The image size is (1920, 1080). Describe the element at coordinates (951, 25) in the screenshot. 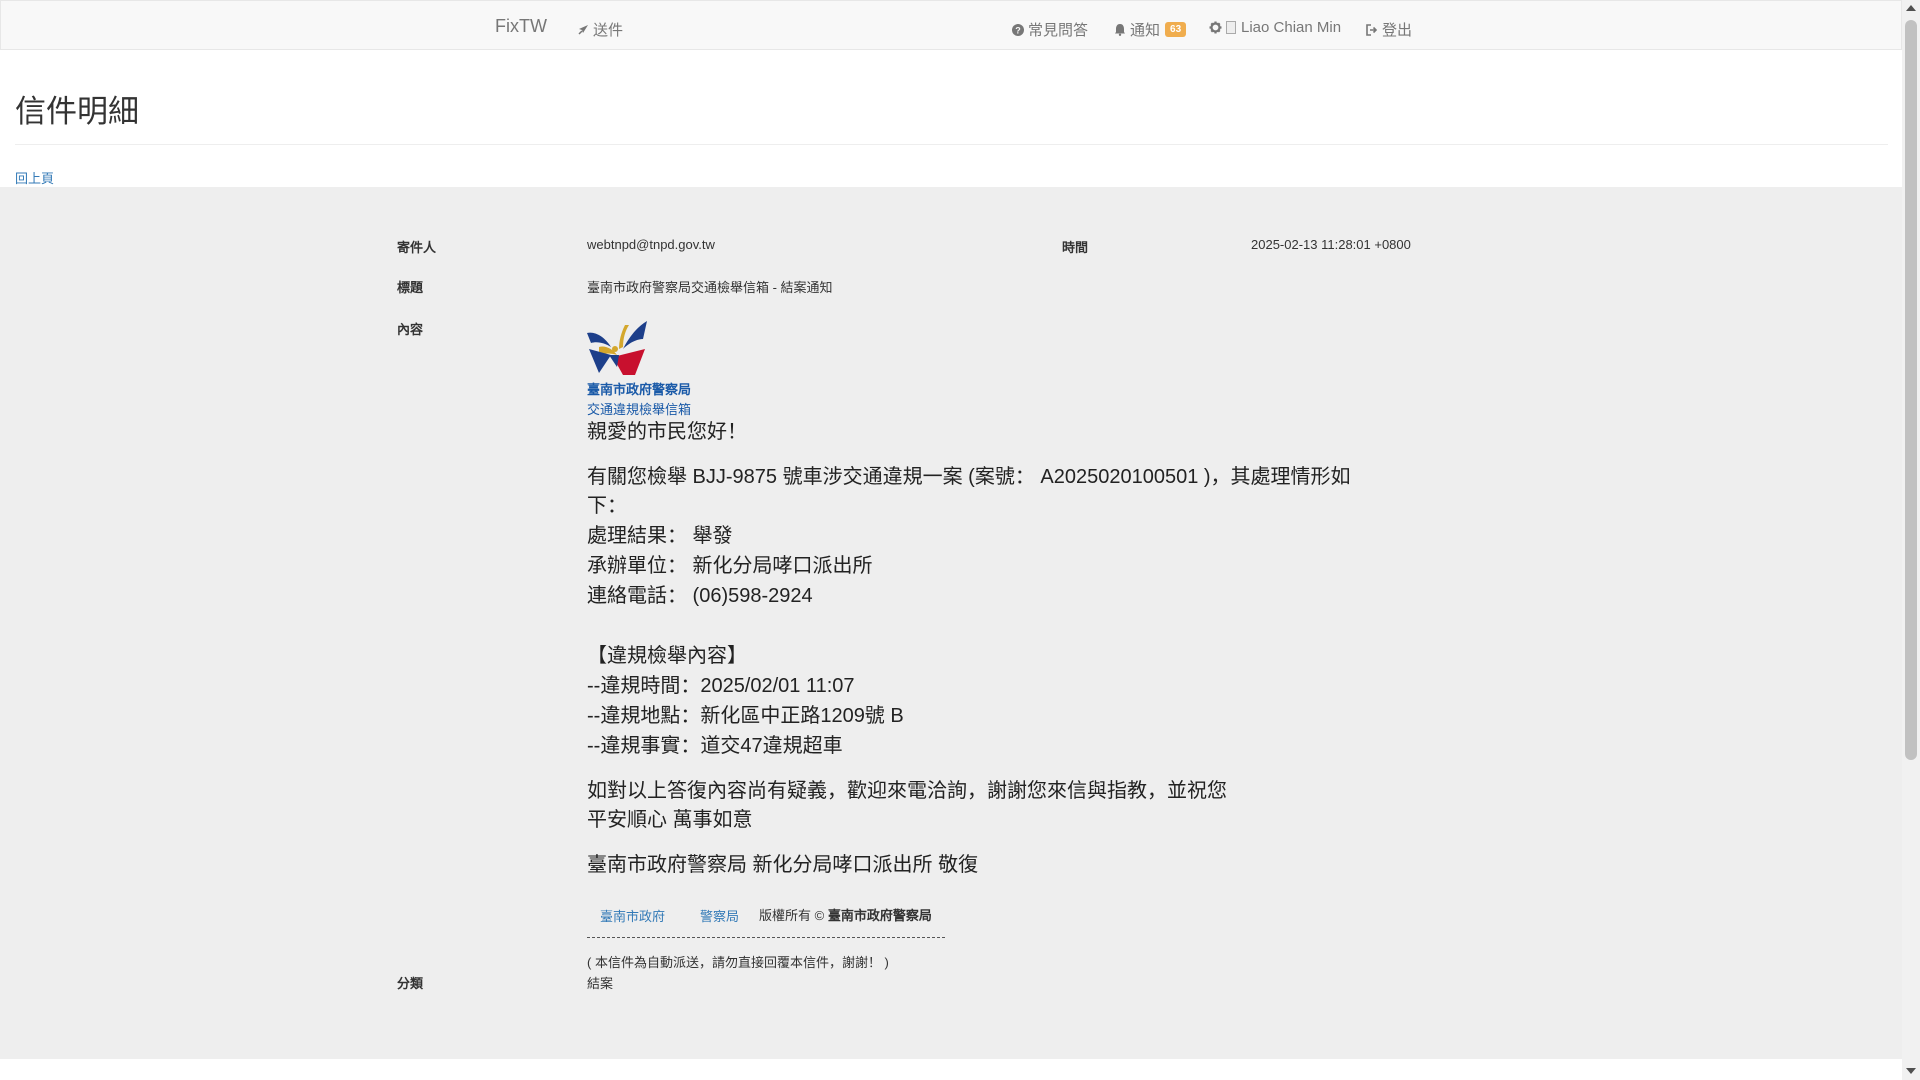

I see `top-navbar: FixTW 送件 ? 常見問答 通知 63 Liao Chian Min 登出` at that location.